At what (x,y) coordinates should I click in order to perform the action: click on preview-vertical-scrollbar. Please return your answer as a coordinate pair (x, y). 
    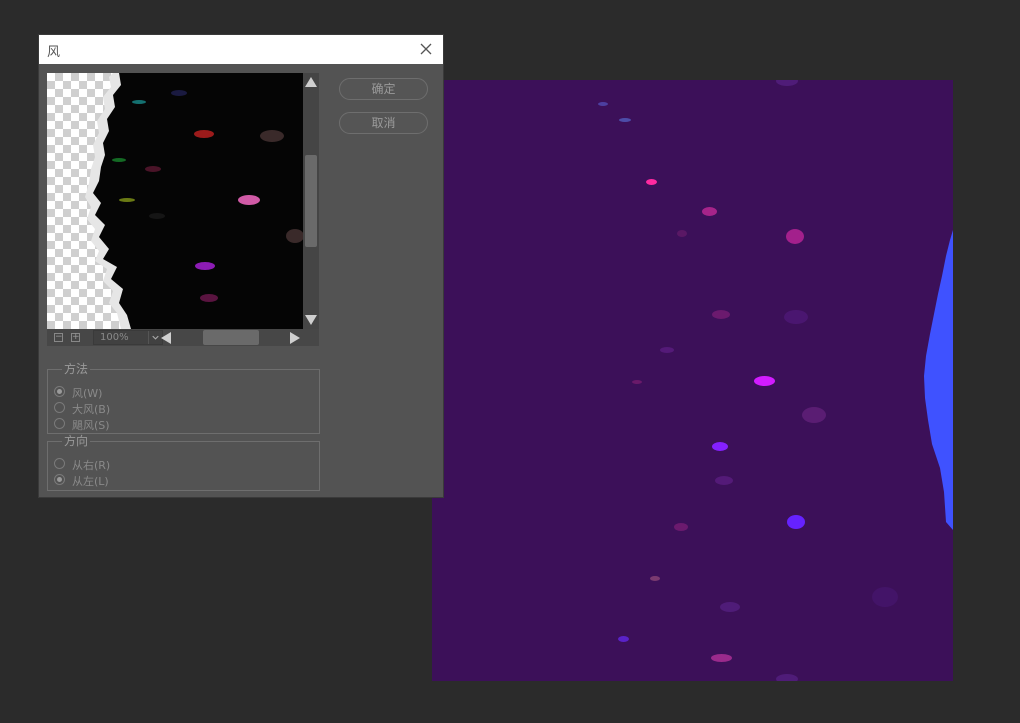
    Looking at the image, I should click on (311, 201).